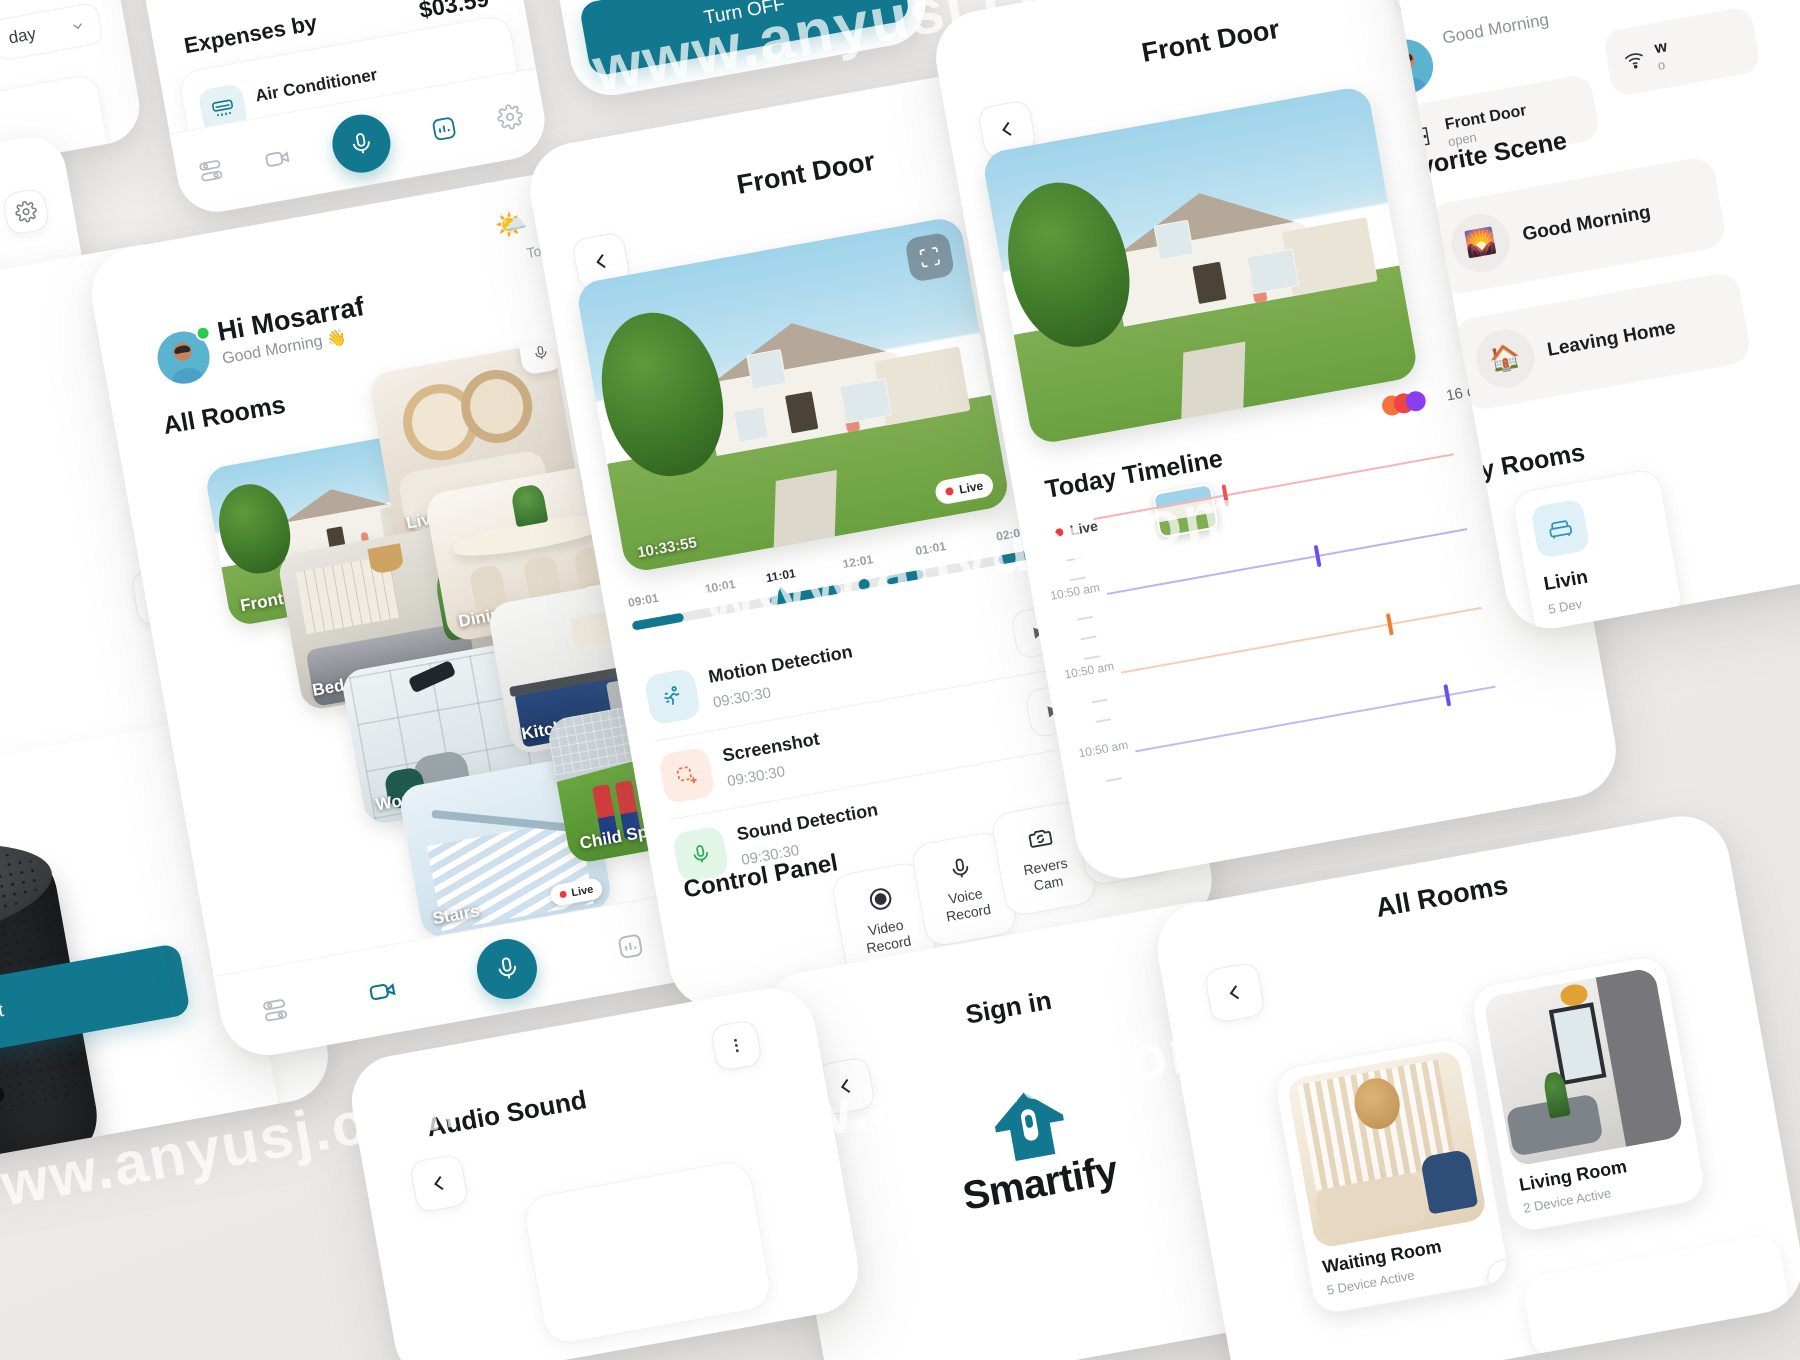  What do you see at coordinates (807, 822) in the screenshot?
I see `event-name: Sound Detection` at bounding box center [807, 822].